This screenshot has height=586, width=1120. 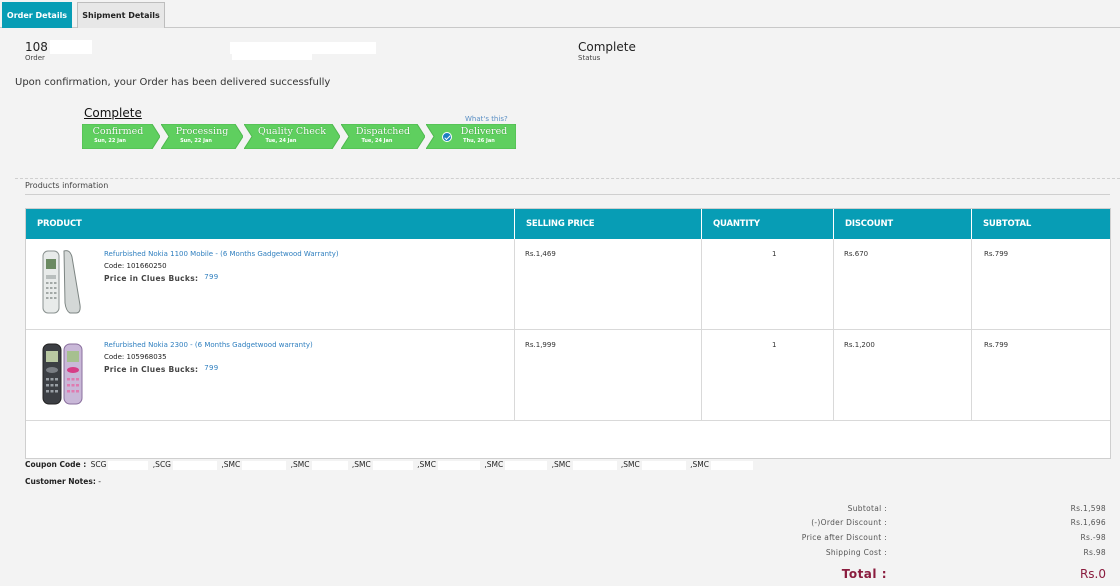 I want to click on total-label: Total :, so click(x=864, y=574).